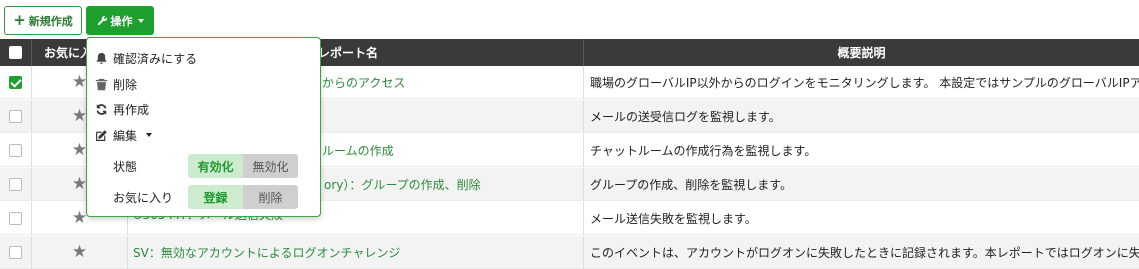  What do you see at coordinates (19, 20) in the screenshot?
I see `plus-icon: +` at bounding box center [19, 20].